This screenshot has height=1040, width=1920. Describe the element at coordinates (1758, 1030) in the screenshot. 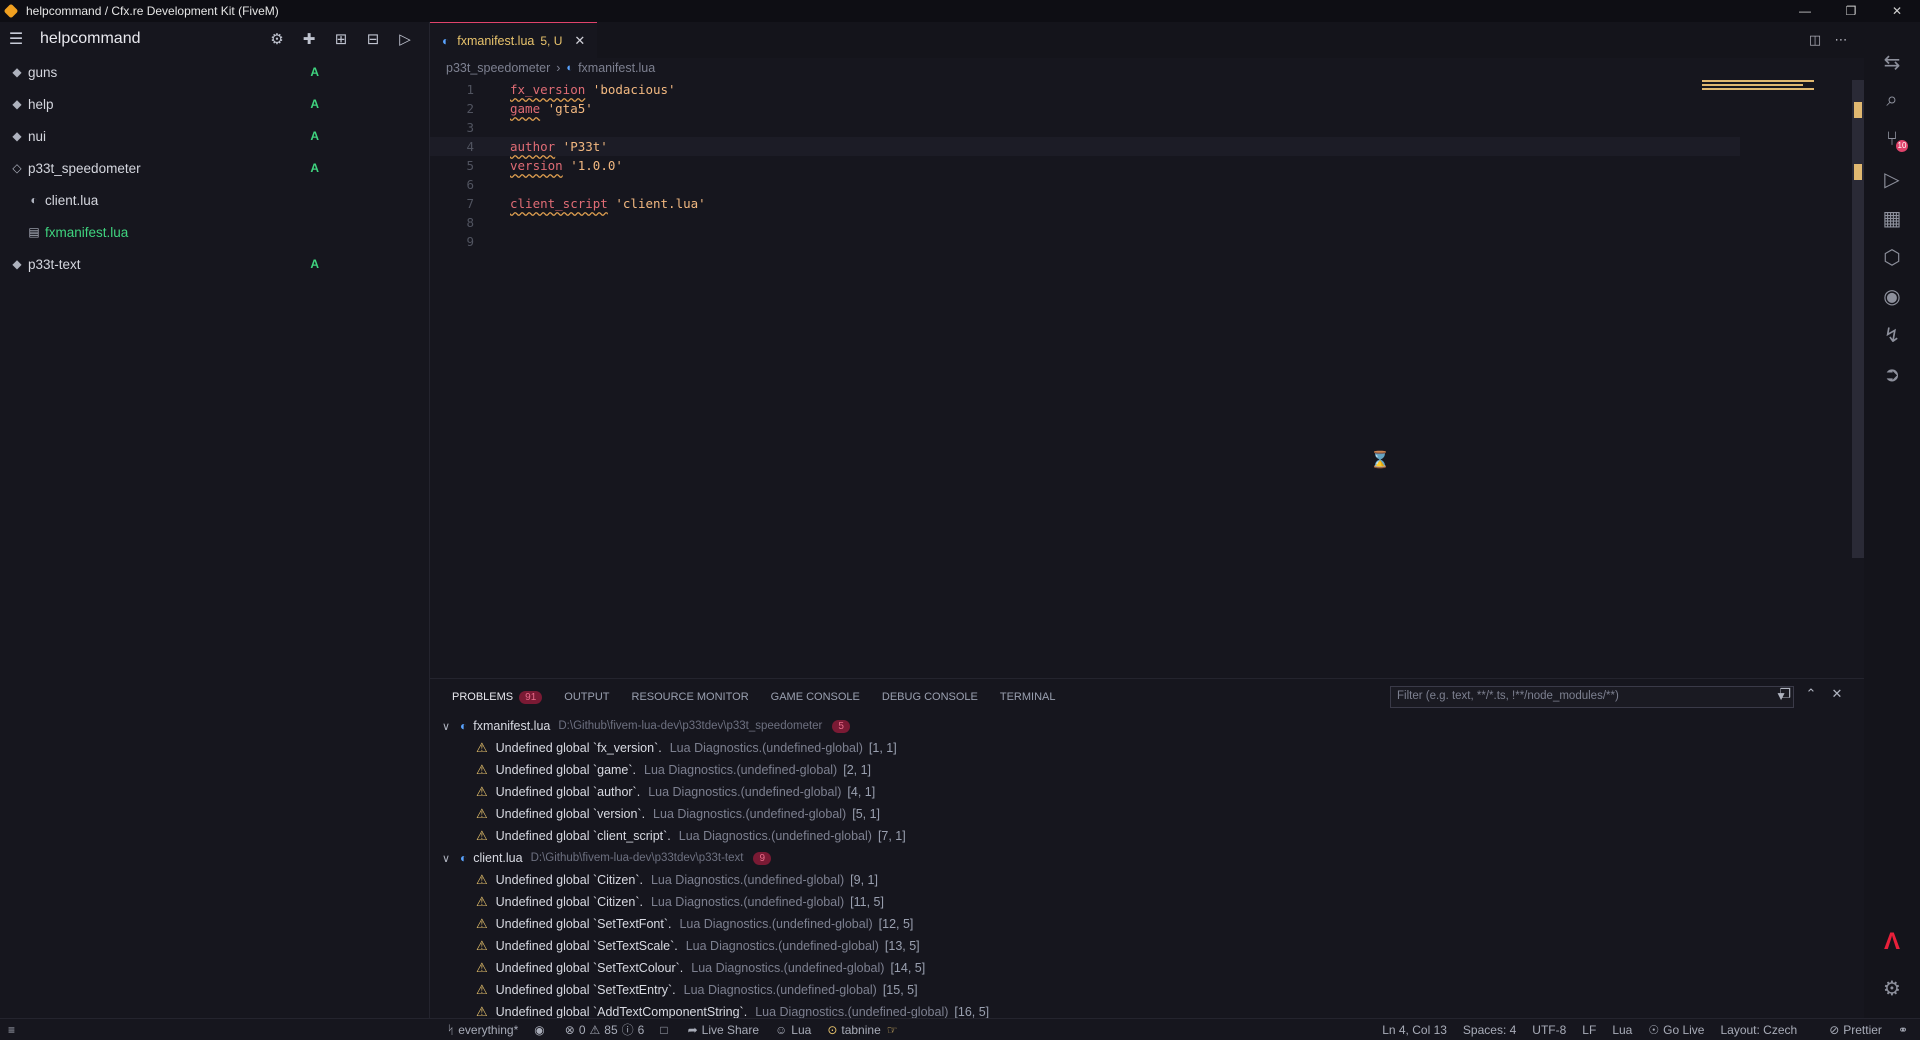

I see `keyboard-layout: Layout: Czech` at that location.